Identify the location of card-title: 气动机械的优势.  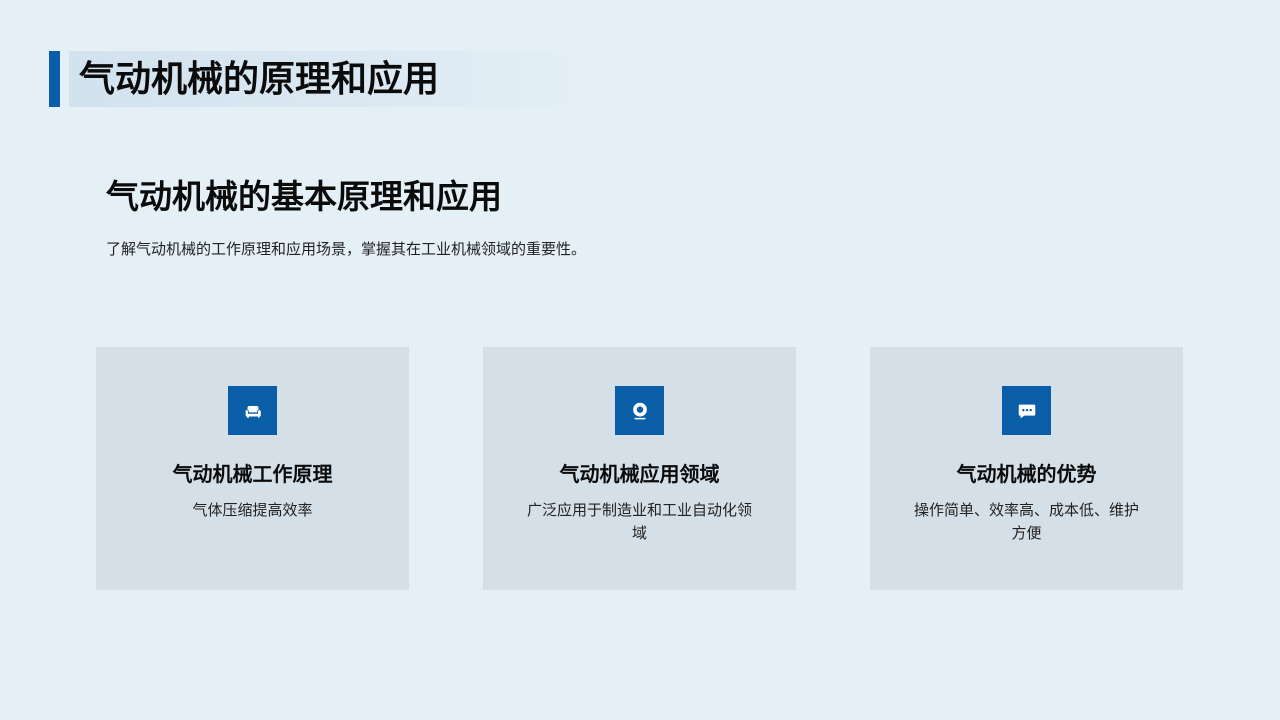
(1026, 474).